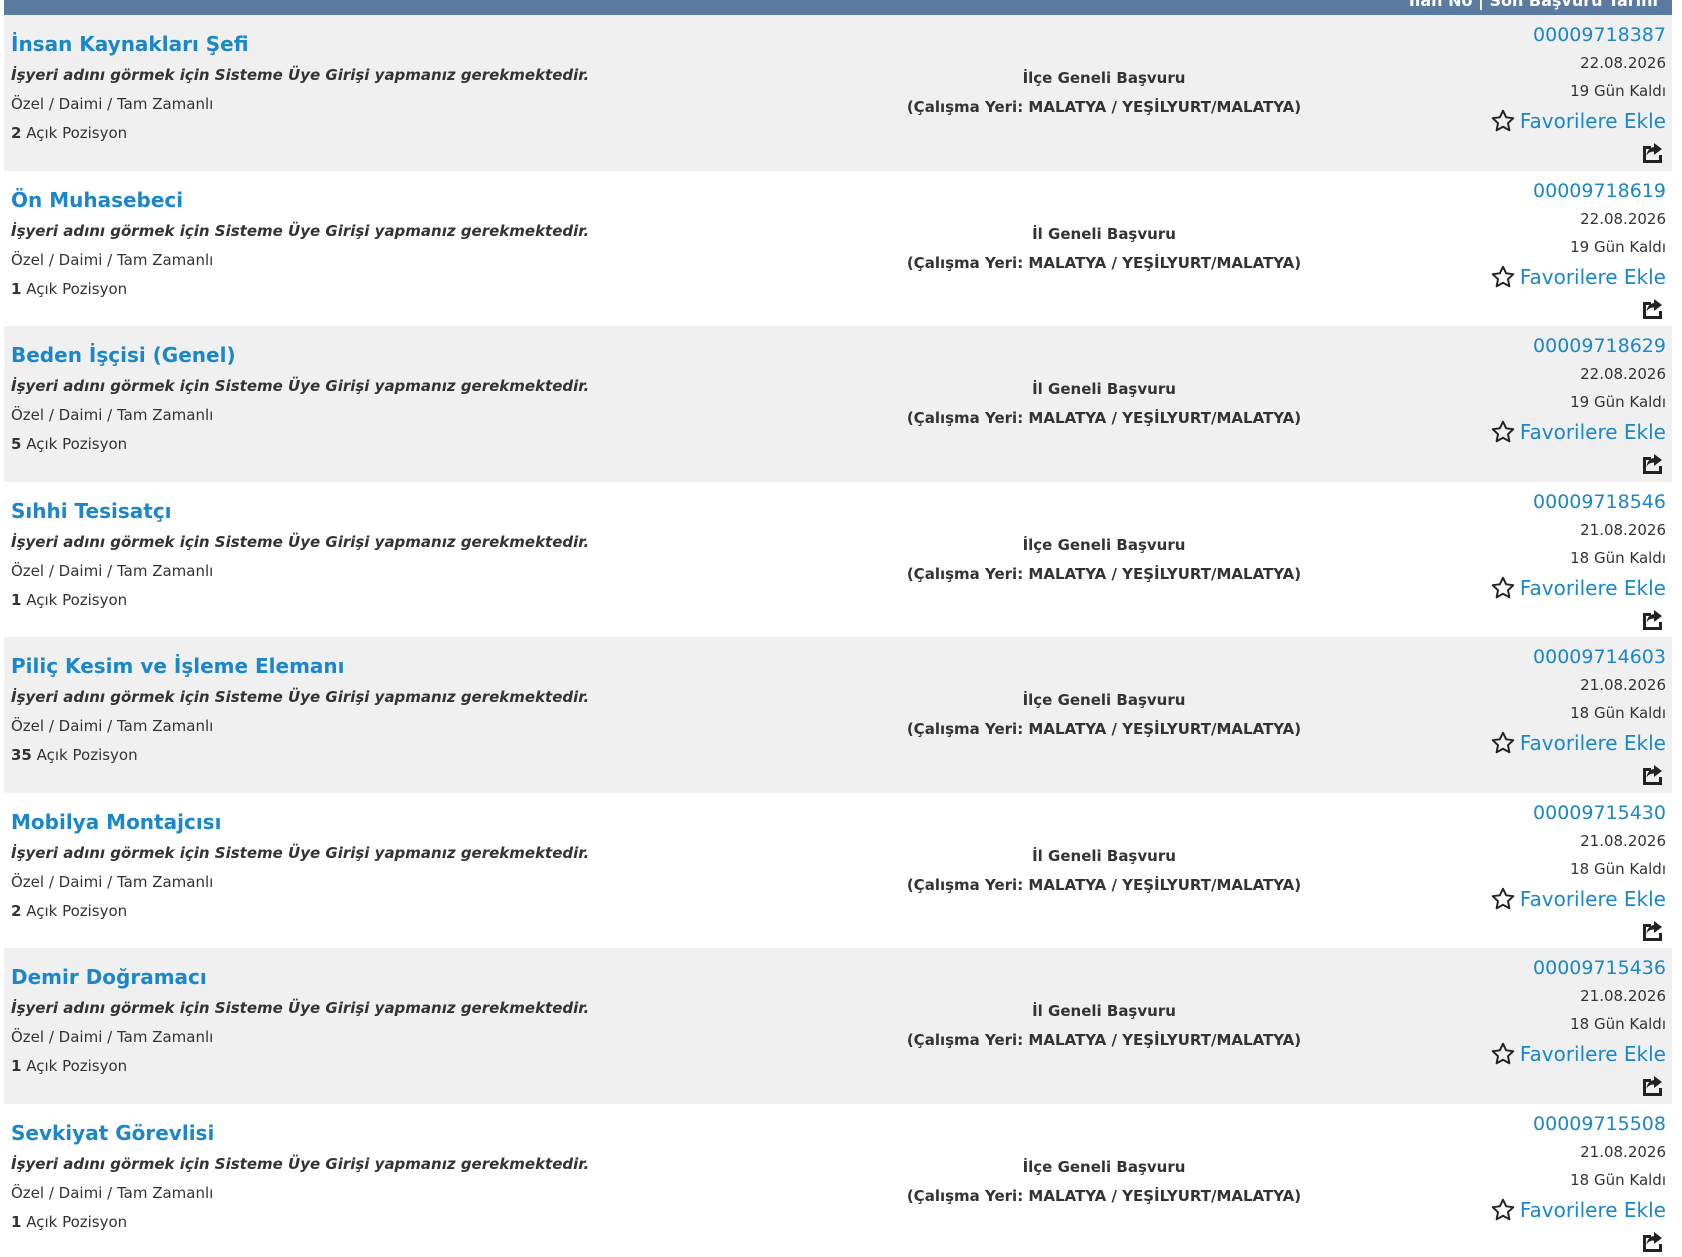 The height and width of the screenshot is (1257, 1682). What do you see at coordinates (421, 200) in the screenshot?
I see `job-title-link: Ön Muhasebeci` at bounding box center [421, 200].